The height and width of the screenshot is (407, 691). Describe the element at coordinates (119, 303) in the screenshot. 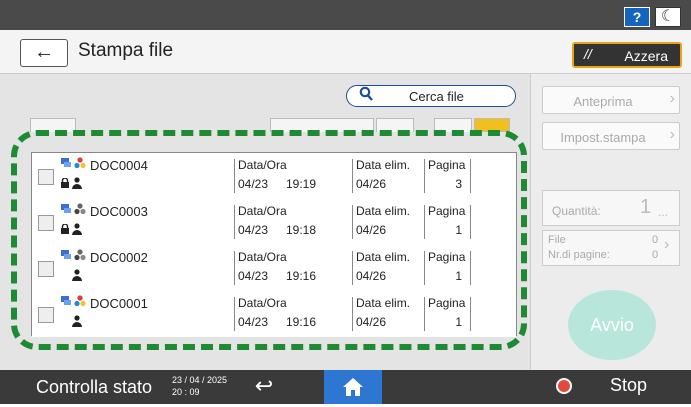

I see `file-name: DOC0001` at that location.